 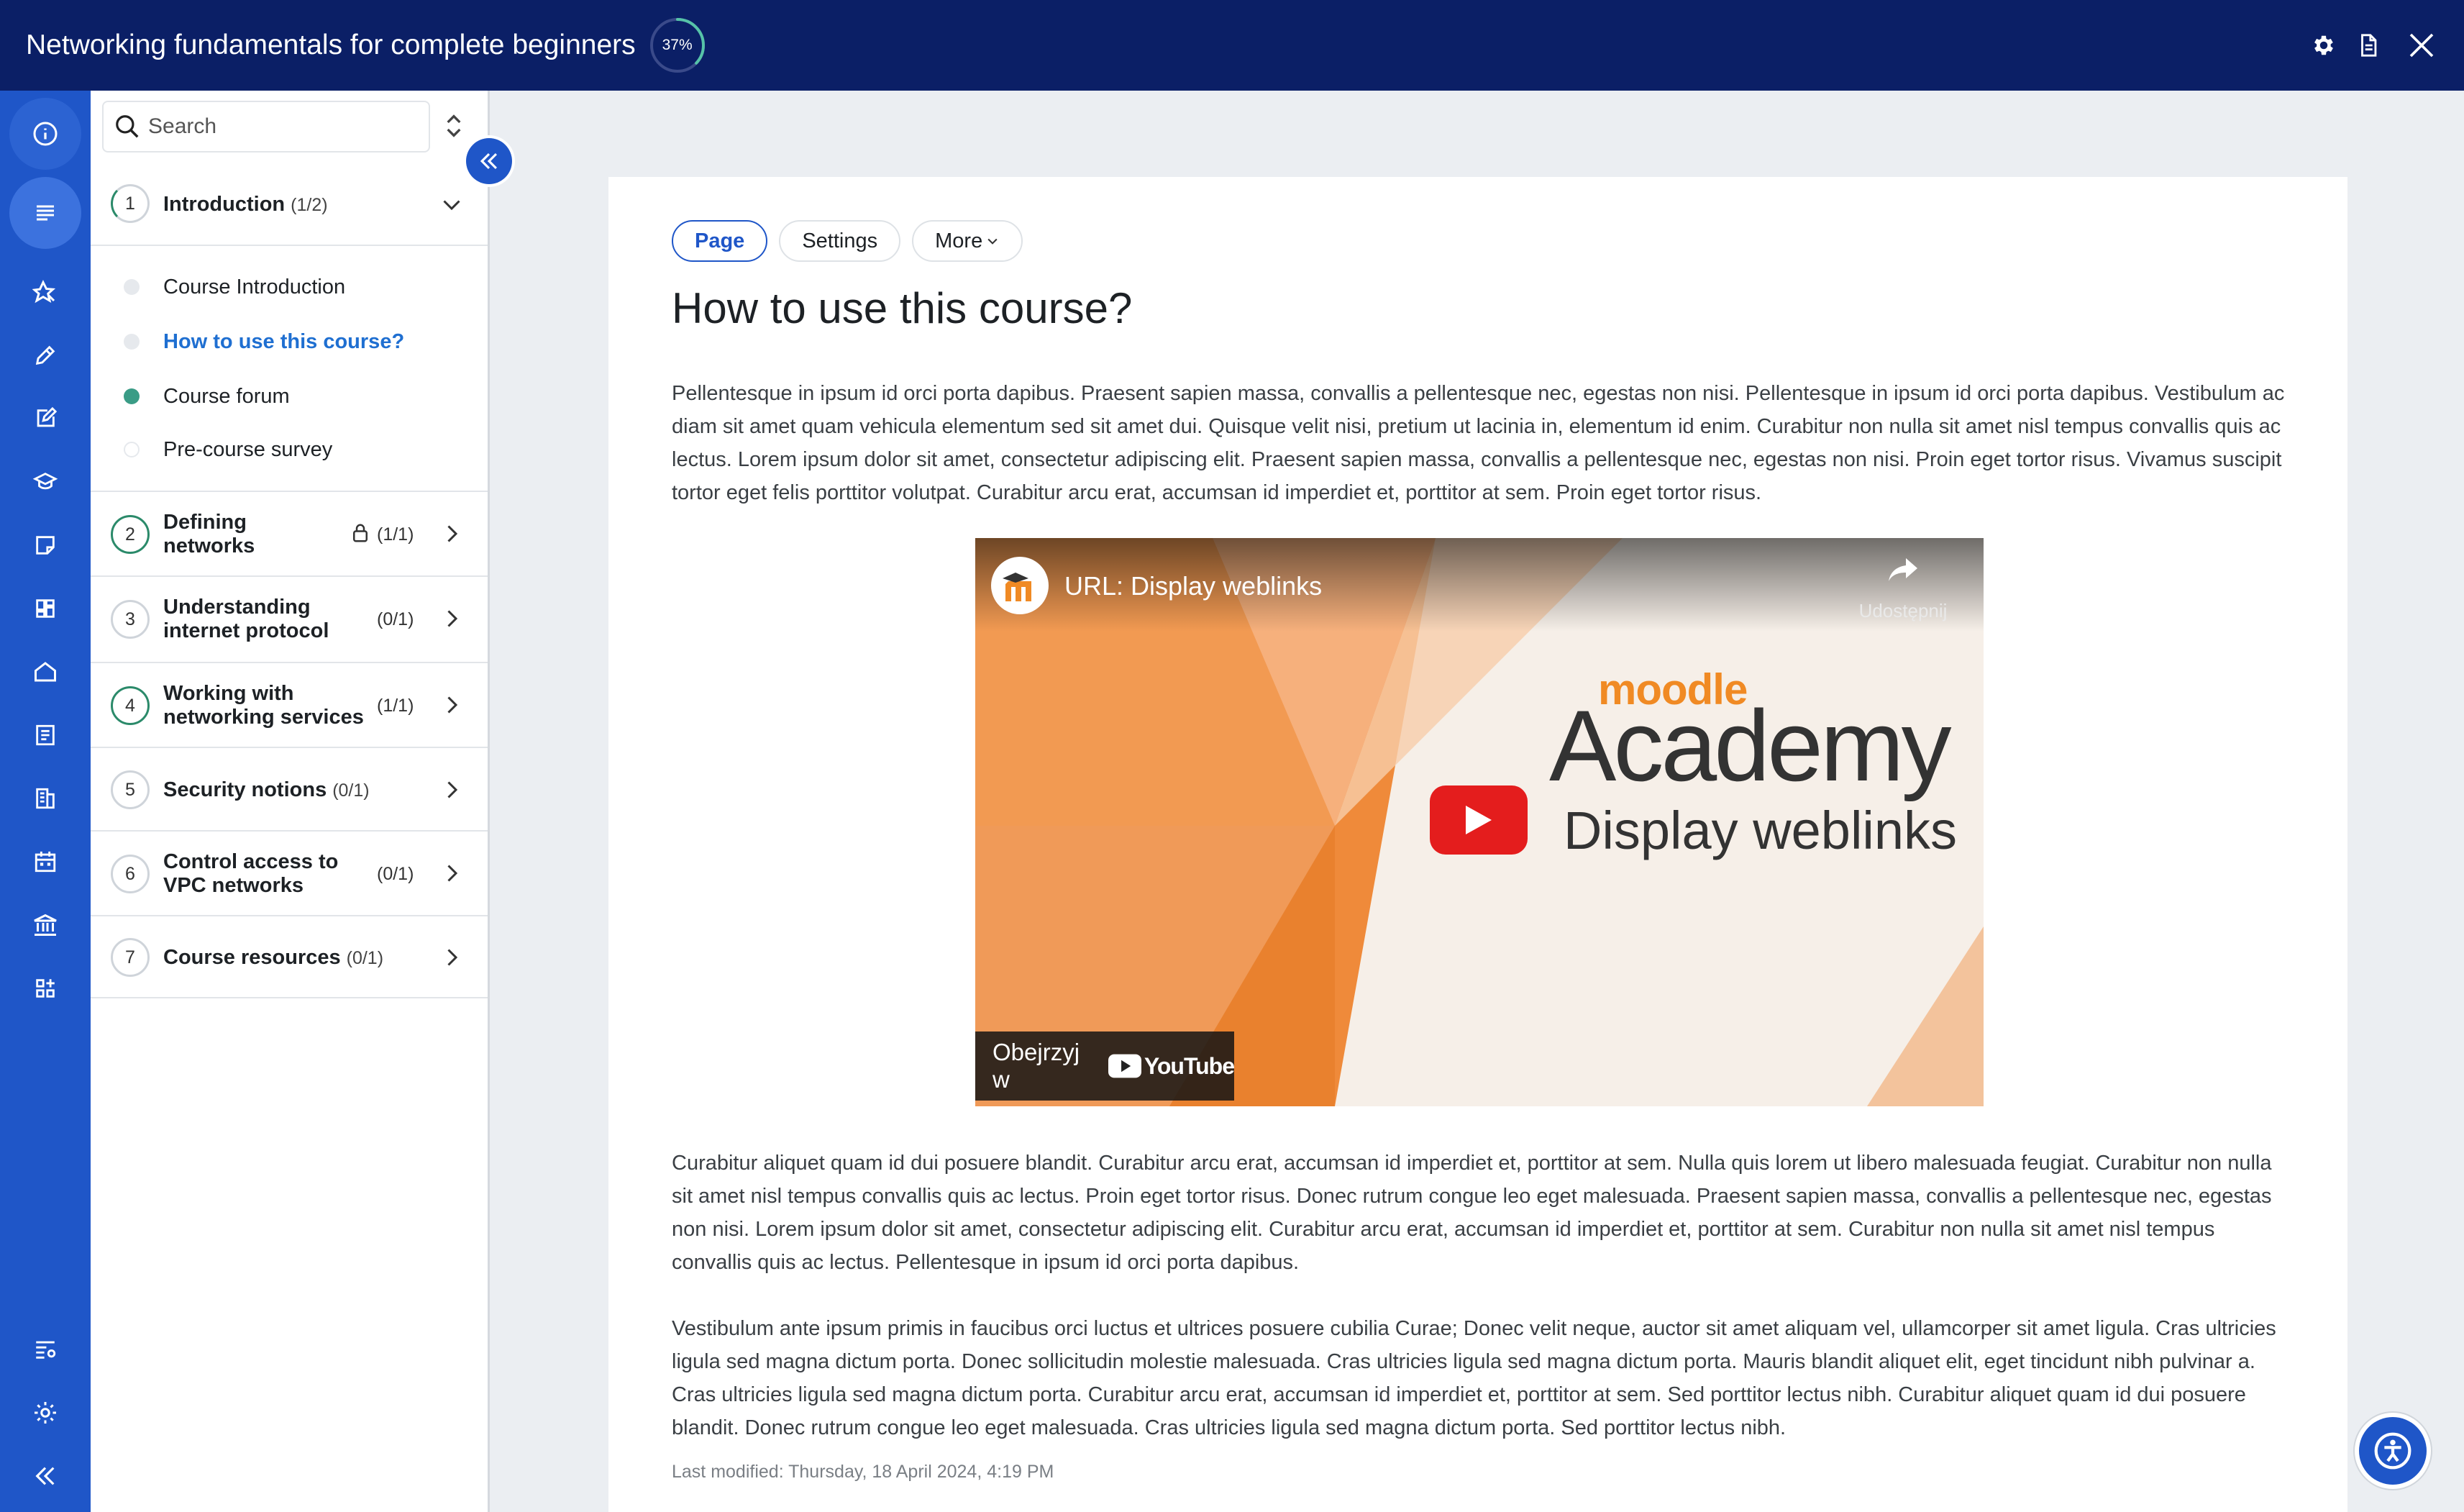 What do you see at coordinates (284, 341) in the screenshot?
I see `activity-label: How to use this course?` at bounding box center [284, 341].